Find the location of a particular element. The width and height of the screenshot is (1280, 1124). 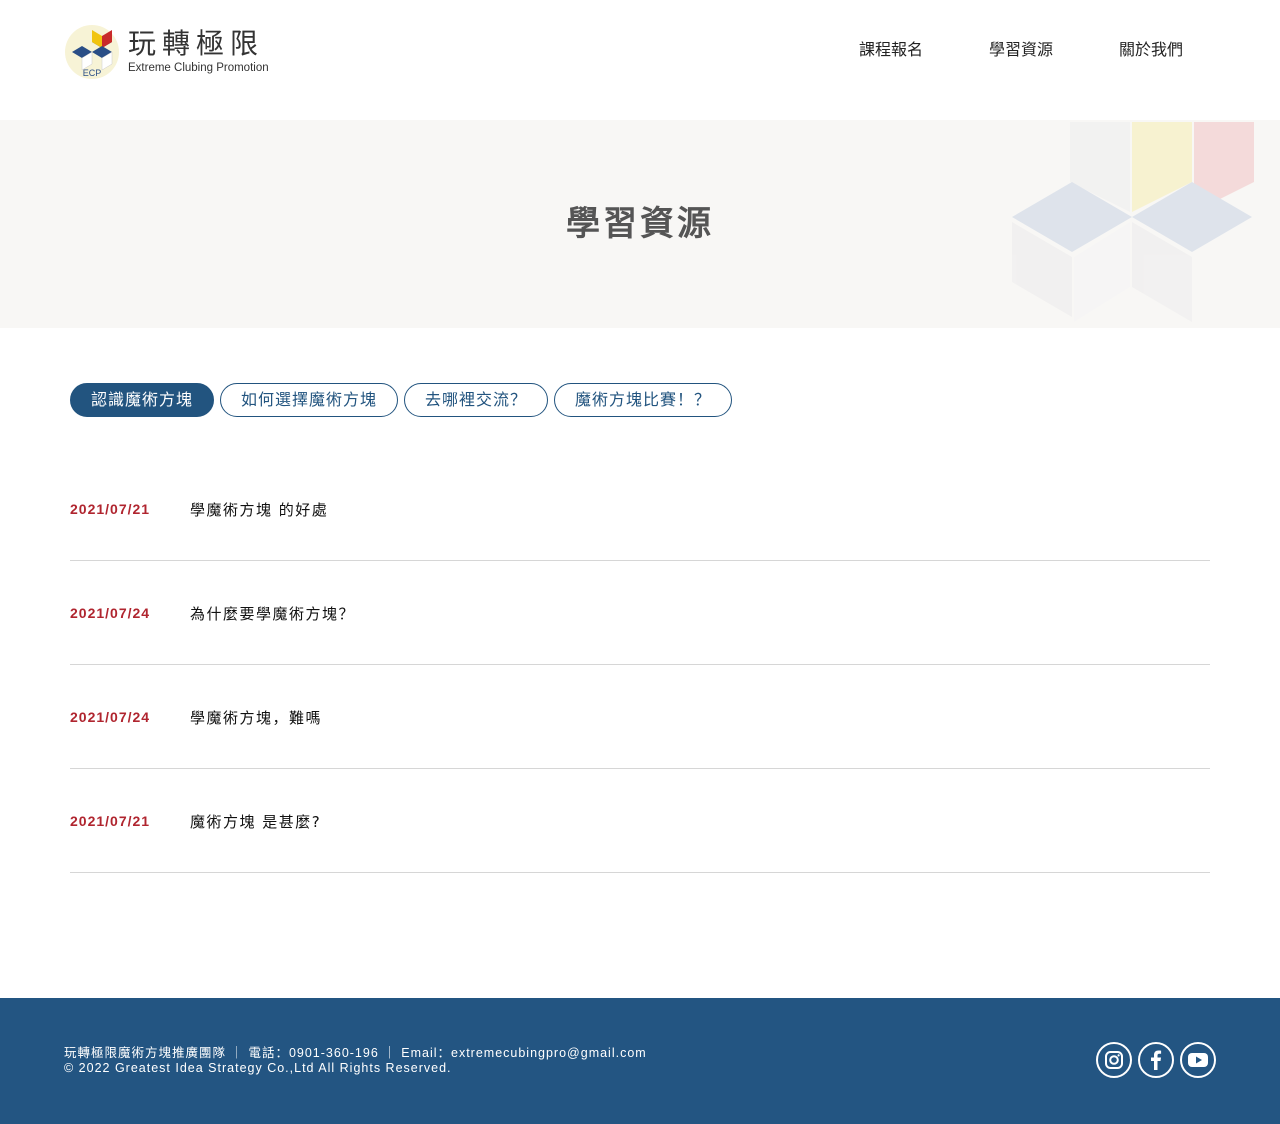

site-logo: ECP 玩轉極限 Extreme Clubing Promotion is located at coordinates (169, 52).